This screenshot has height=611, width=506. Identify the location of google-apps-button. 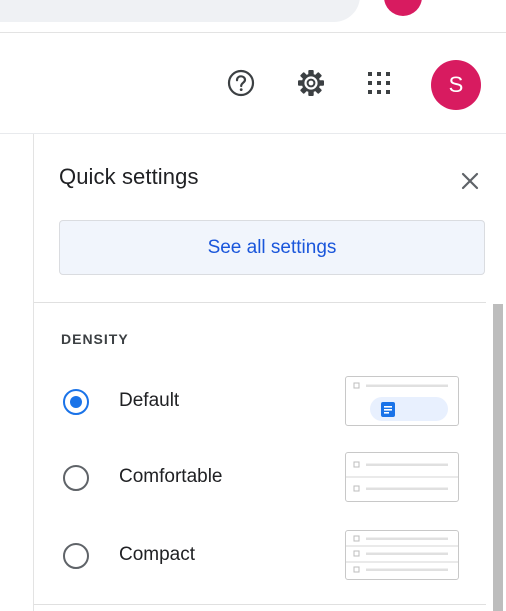
(379, 83).